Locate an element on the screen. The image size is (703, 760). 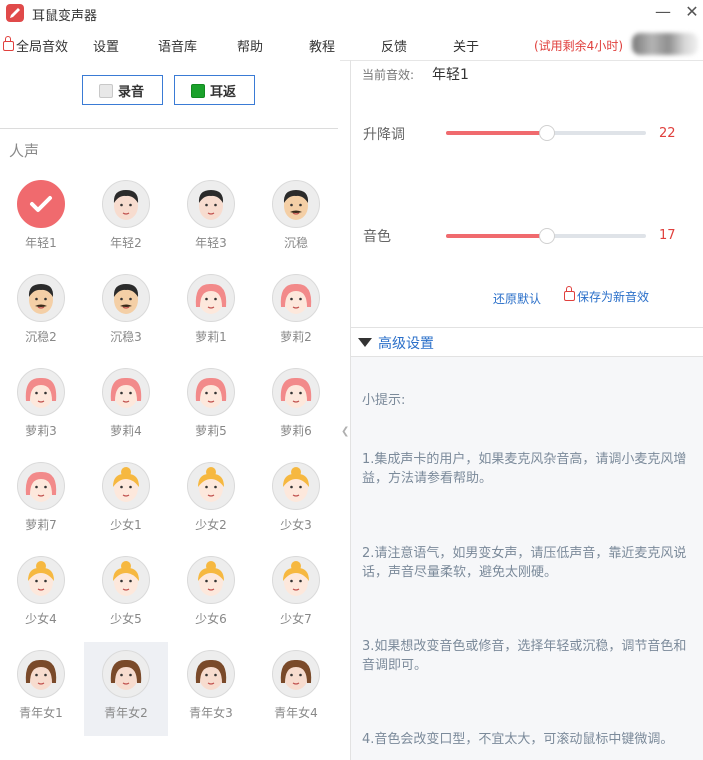
voice-item: 萝莉6 is located at coordinates (296, 407).